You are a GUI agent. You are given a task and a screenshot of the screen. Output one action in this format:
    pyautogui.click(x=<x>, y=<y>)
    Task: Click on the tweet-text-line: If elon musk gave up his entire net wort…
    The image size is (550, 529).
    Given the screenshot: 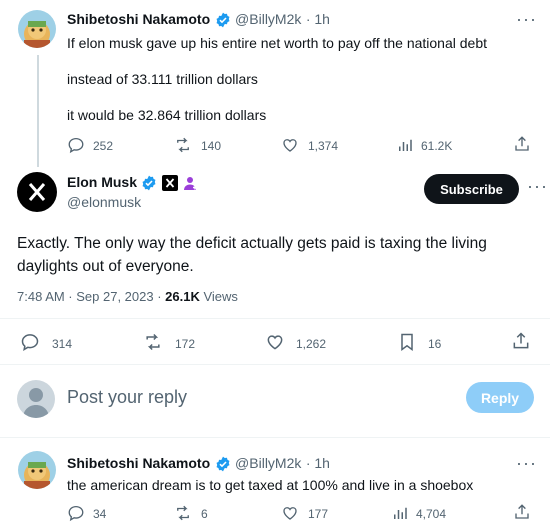 What is the action you would take?
    pyautogui.click(x=277, y=43)
    